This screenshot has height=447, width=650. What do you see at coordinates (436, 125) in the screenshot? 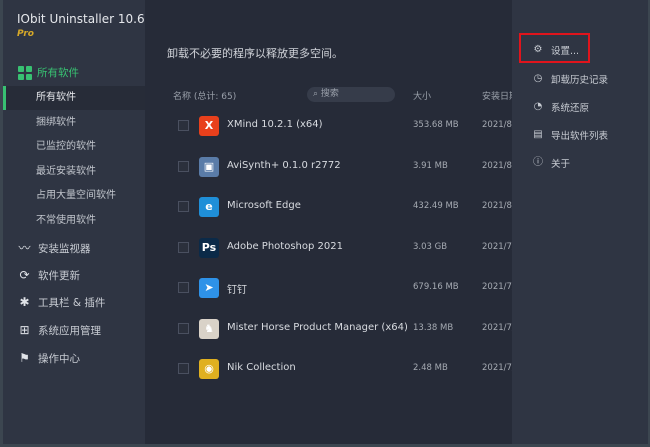
I see `app-size: 353.68 MB` at bounding box center [436, 125].